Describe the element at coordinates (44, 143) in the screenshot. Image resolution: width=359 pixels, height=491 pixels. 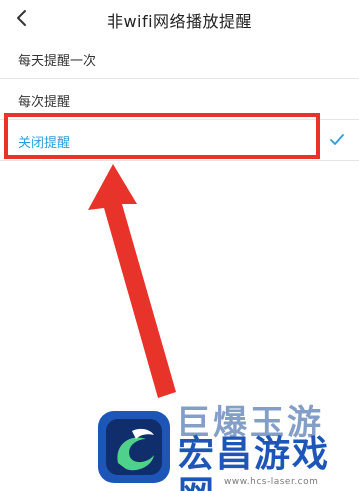
I see `option-label: 关闭提醒` at that location.